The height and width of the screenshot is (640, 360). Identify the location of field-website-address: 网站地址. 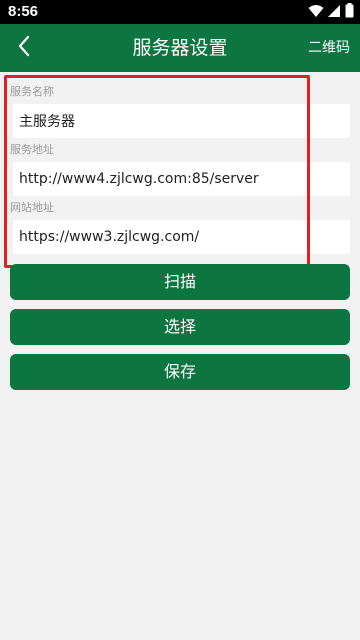
(180, 229).